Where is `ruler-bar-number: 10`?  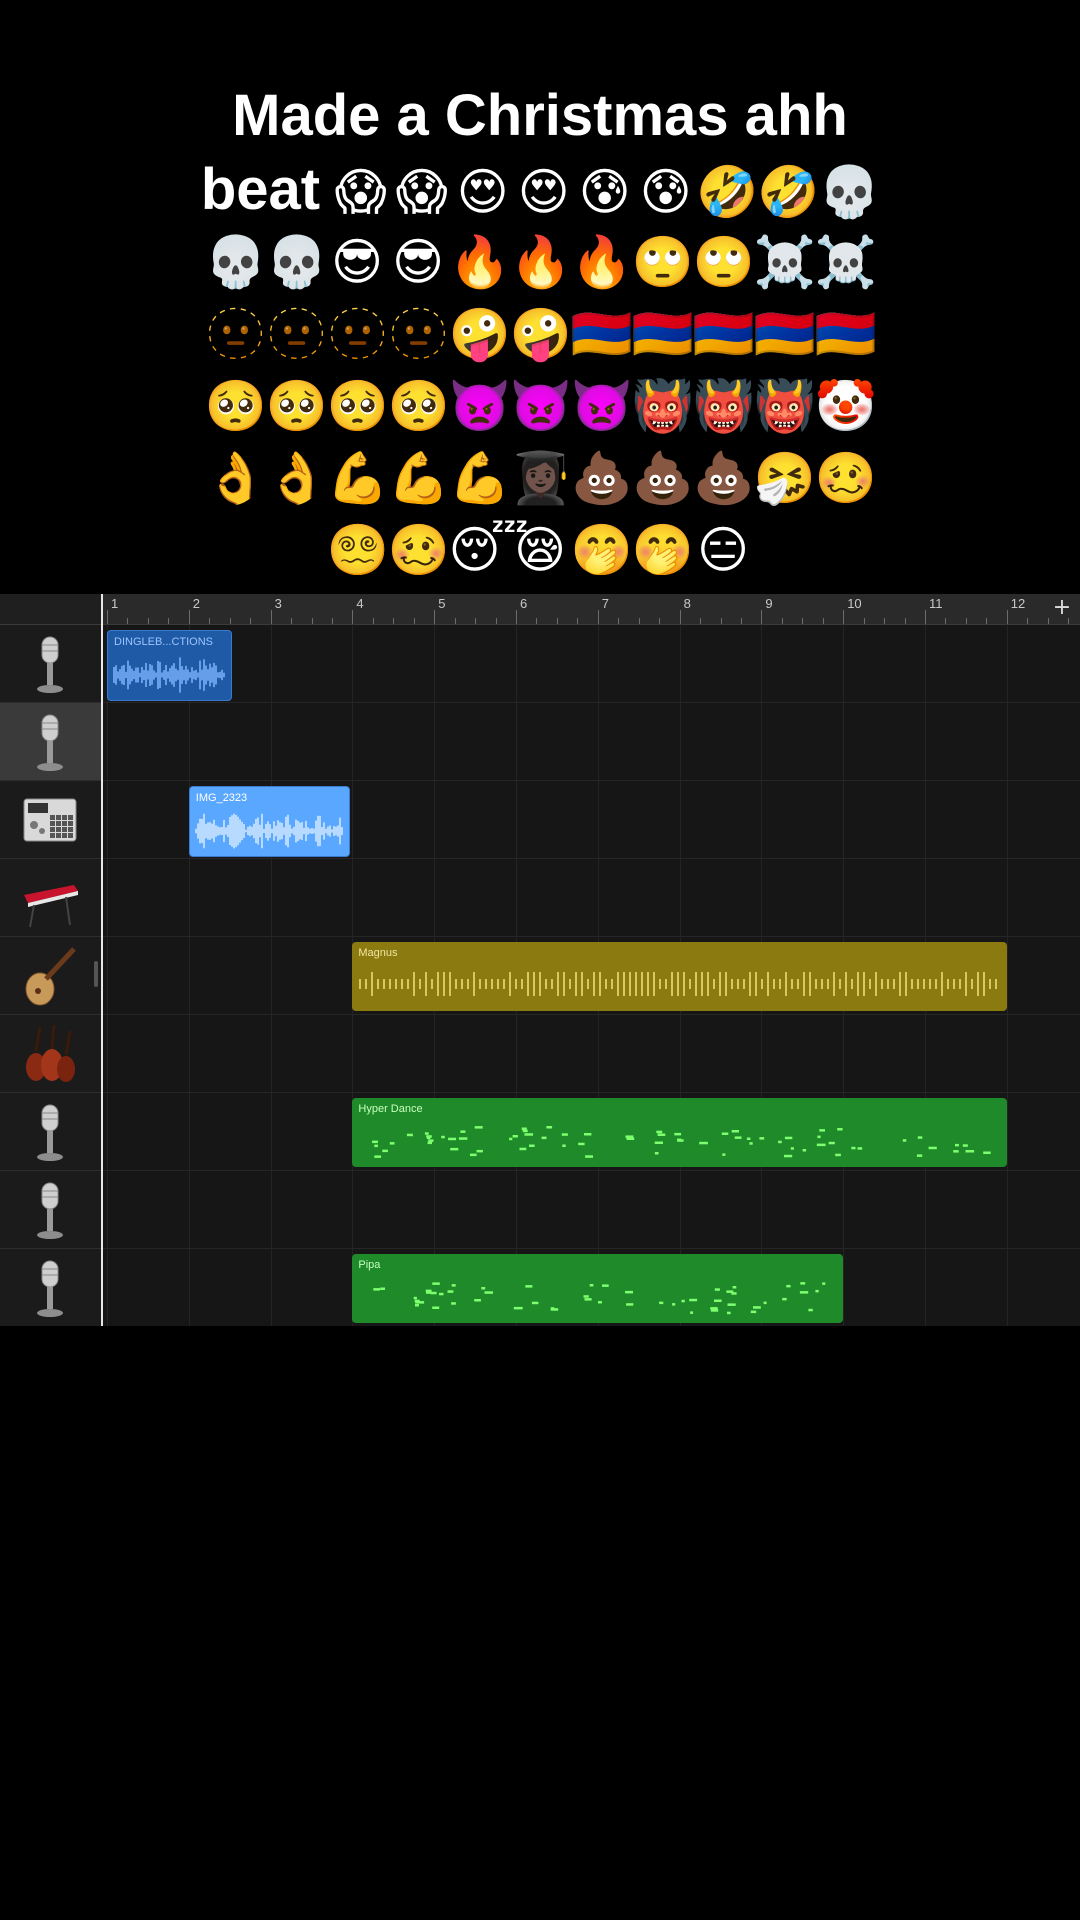 ruler-bar-number: 10 is located at coordinates (854, 603).